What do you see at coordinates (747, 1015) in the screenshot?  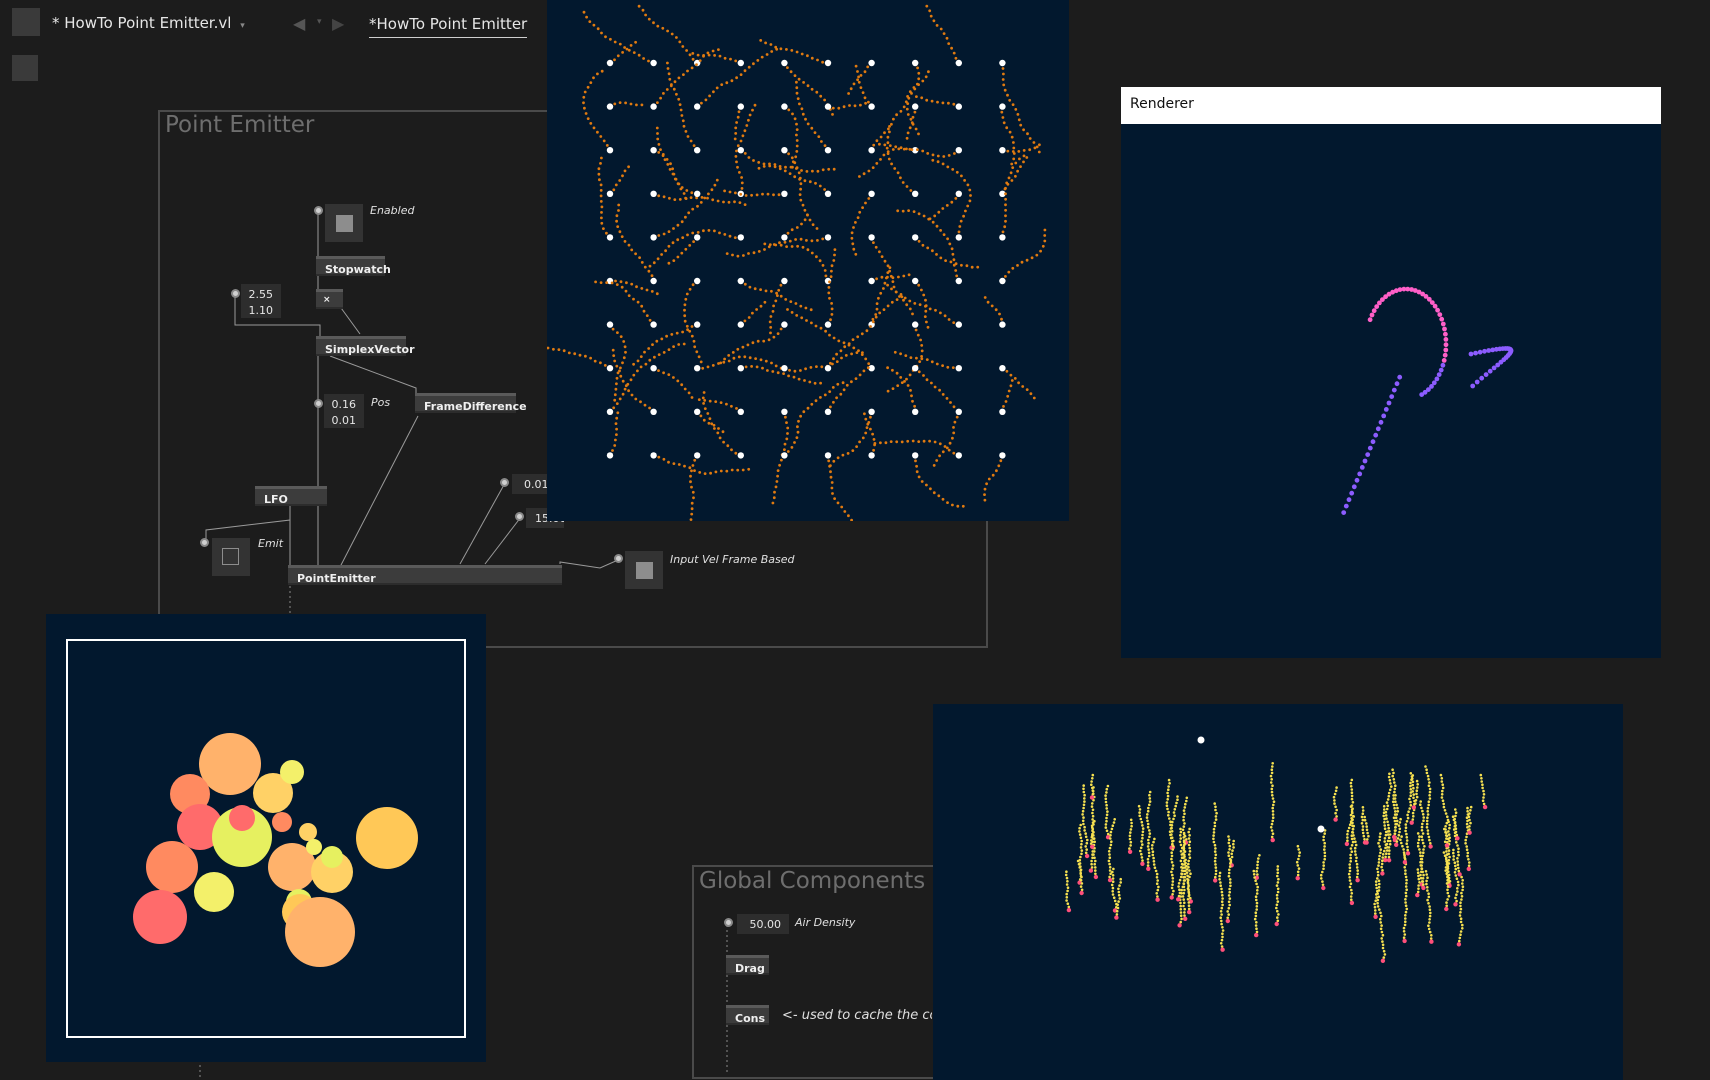 I see `cons-node: Cons` at bounding box center [747, 1015].